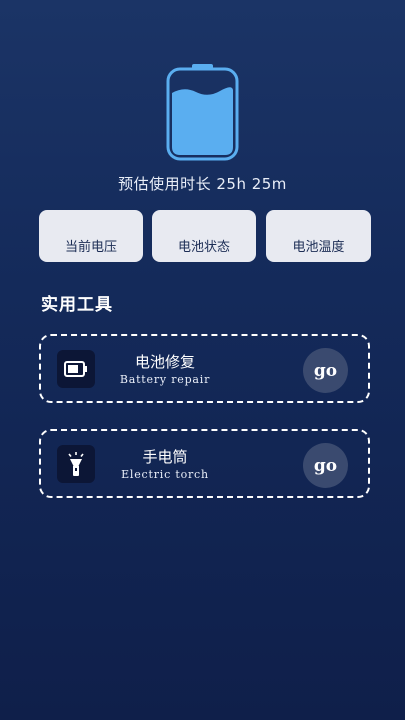 The width and height of the screenshot is (405, 720). Describe the element at coordinates (318, 247) in the screenshot. I see `card-label: 电池温度` at that location.